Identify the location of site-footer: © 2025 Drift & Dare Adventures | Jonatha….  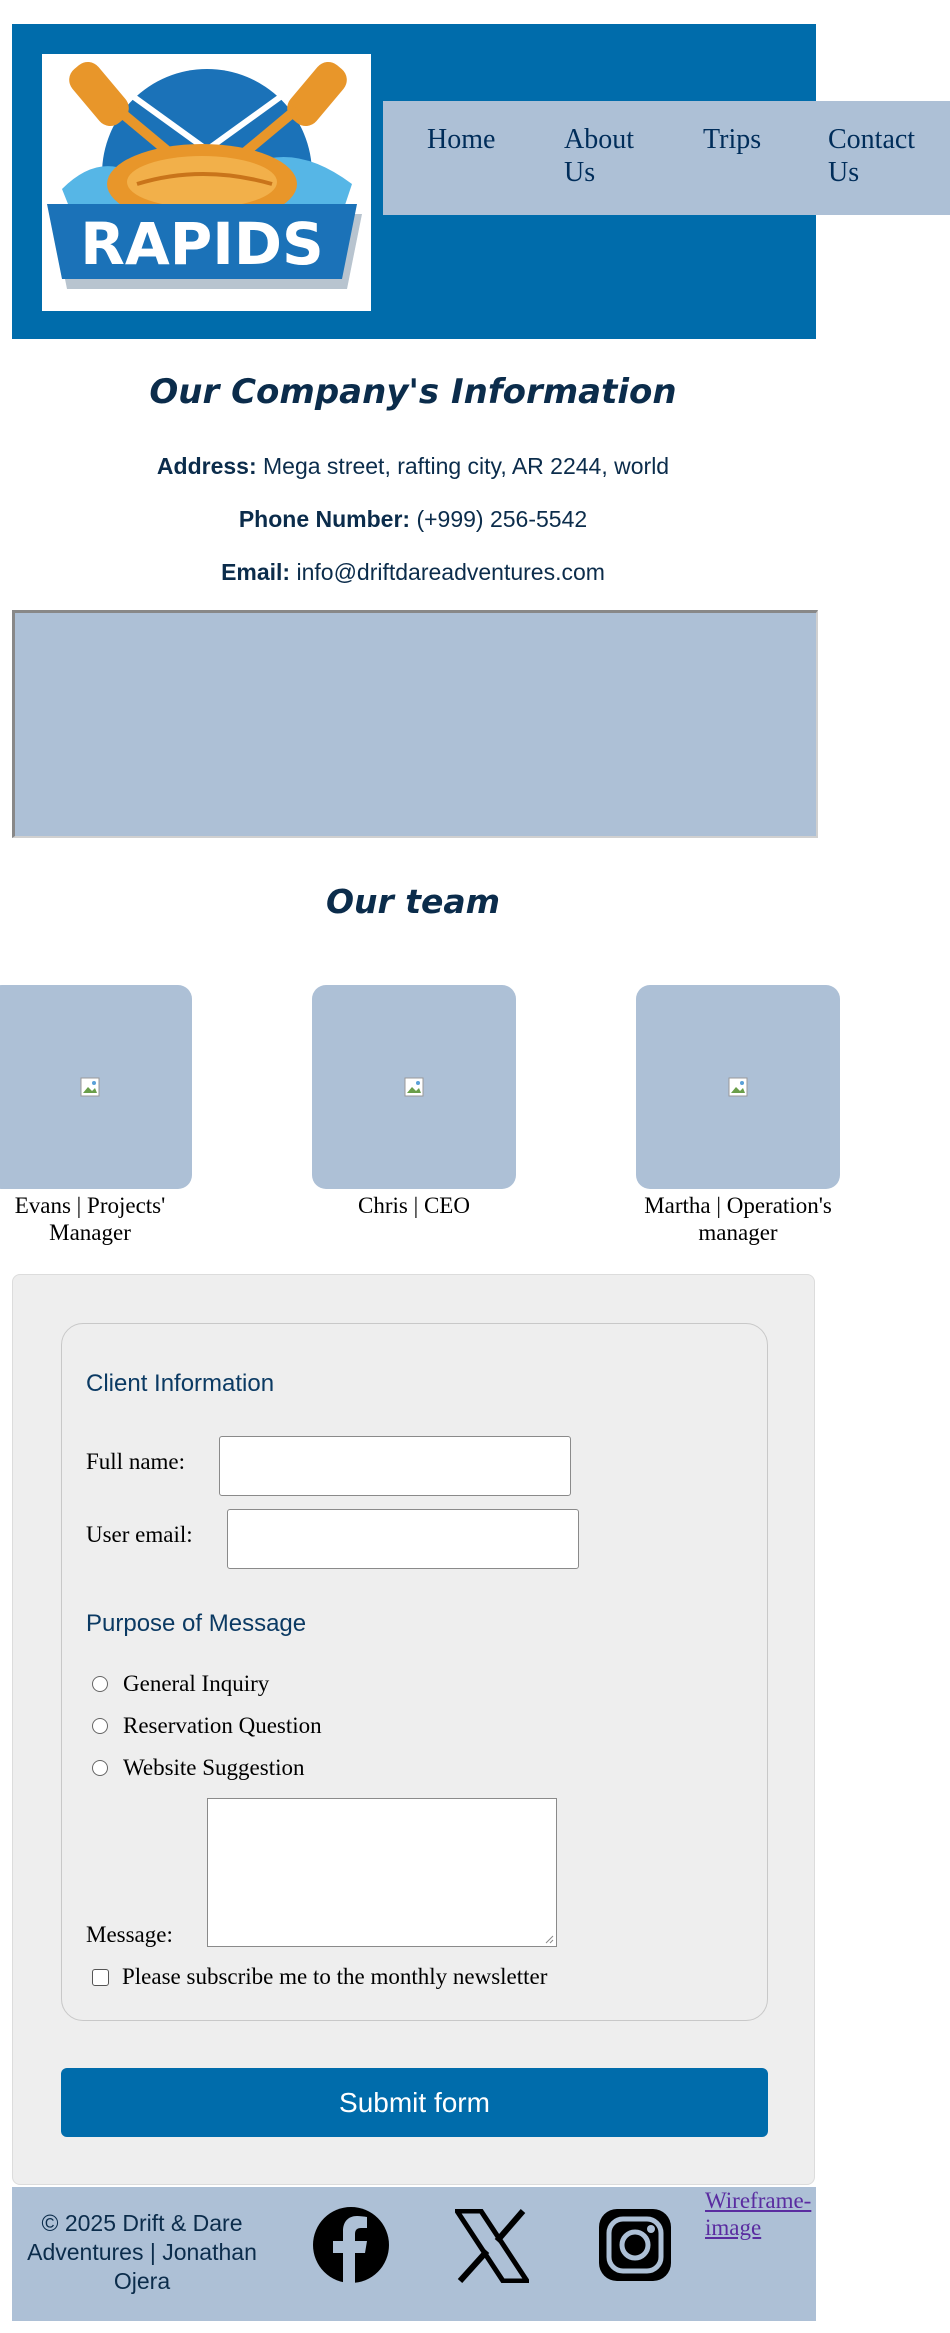
(414, 2254).